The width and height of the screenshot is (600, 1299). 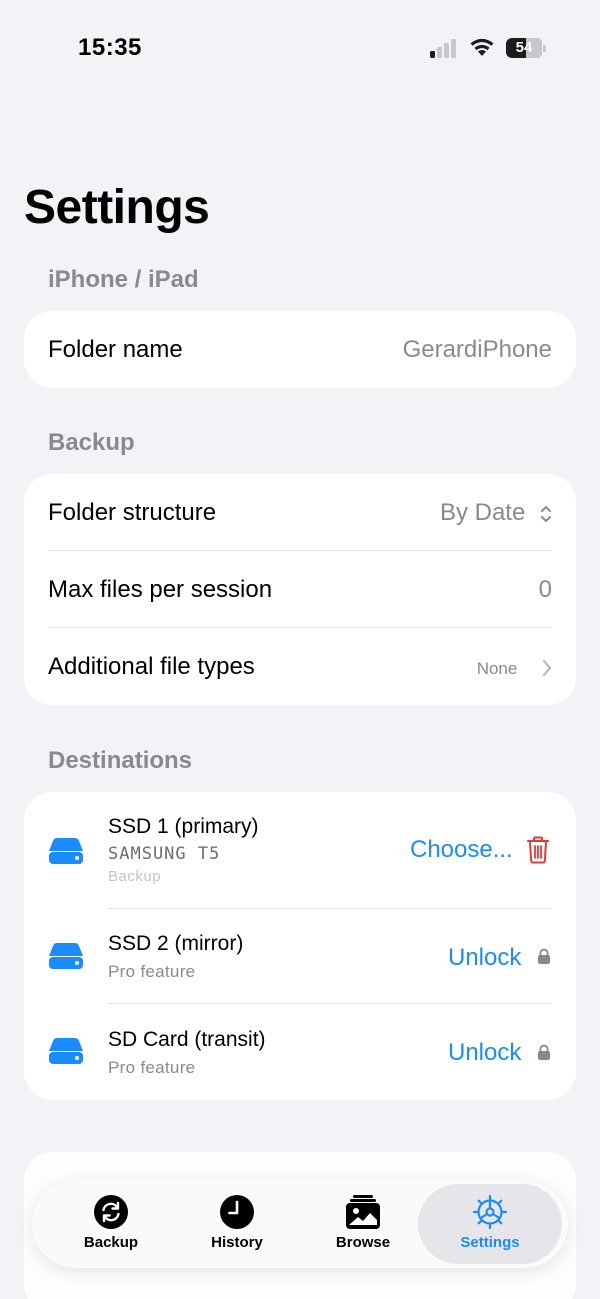 What do you see at coordinates (117, 207) in the screenshot?
I see `page-title: Settings` at bounding box center [117, 207].